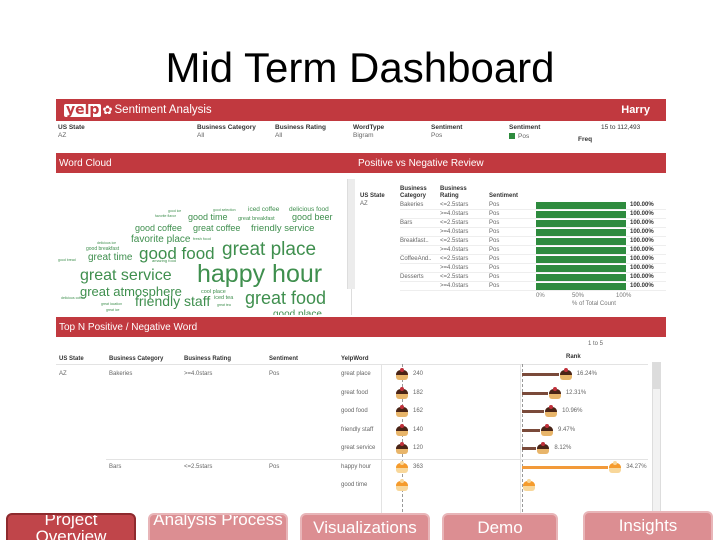 The height and width of the screenshot is (540, 720). What do you see at coordinates (413, 192) in the screenshot?
I see `pvn-header-category: Business Category` at bounding box center [413, 192].